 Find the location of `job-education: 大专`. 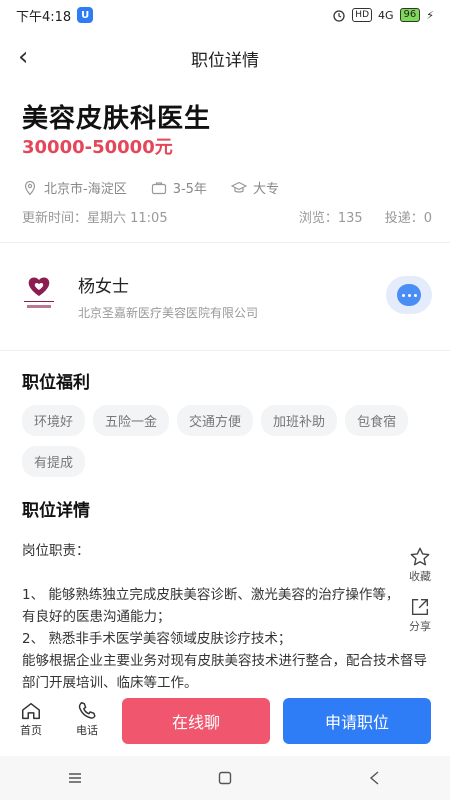

job-education: 大专 is located at coordinates (265, 189).